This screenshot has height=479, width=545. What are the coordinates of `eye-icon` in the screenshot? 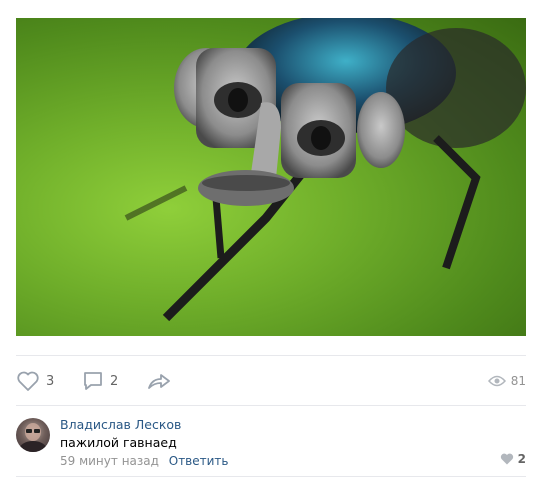 It's located at (496, 381).